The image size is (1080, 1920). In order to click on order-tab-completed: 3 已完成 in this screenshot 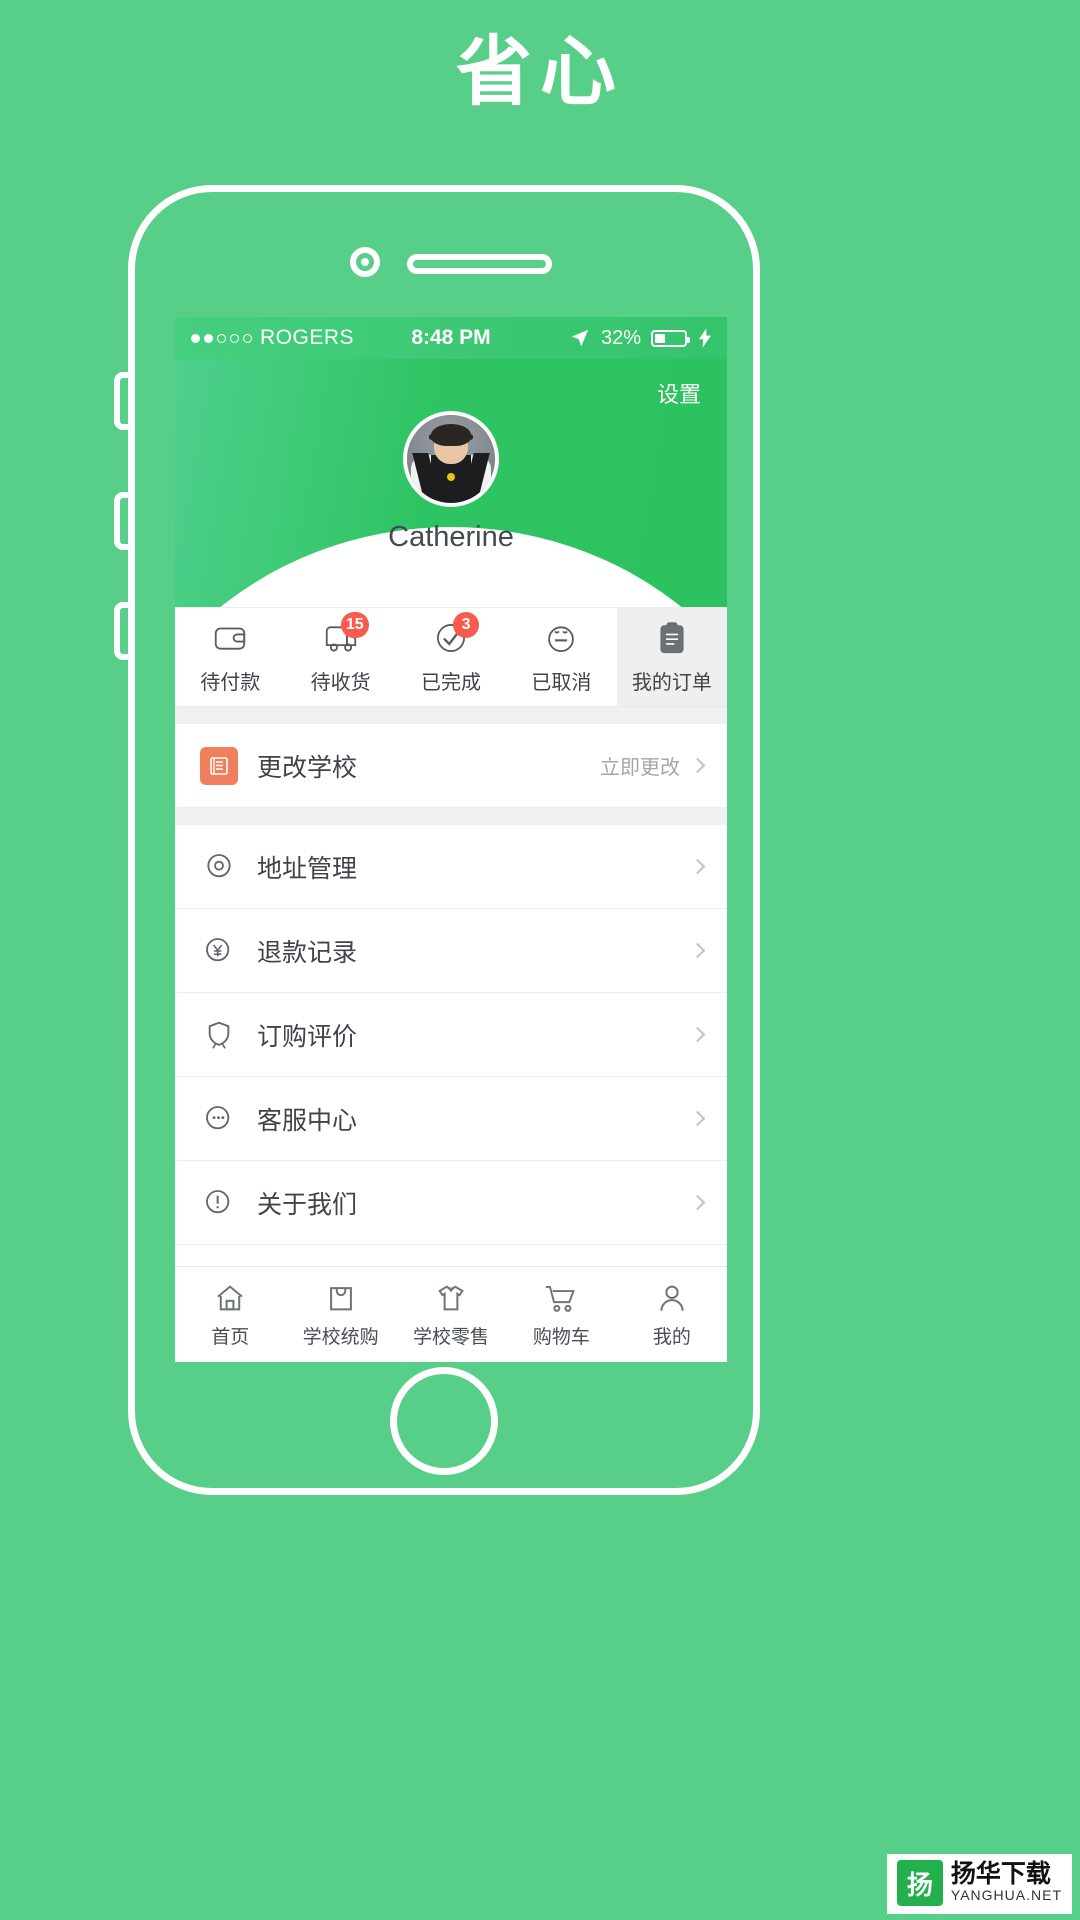, I will do `click(451, 657)`.